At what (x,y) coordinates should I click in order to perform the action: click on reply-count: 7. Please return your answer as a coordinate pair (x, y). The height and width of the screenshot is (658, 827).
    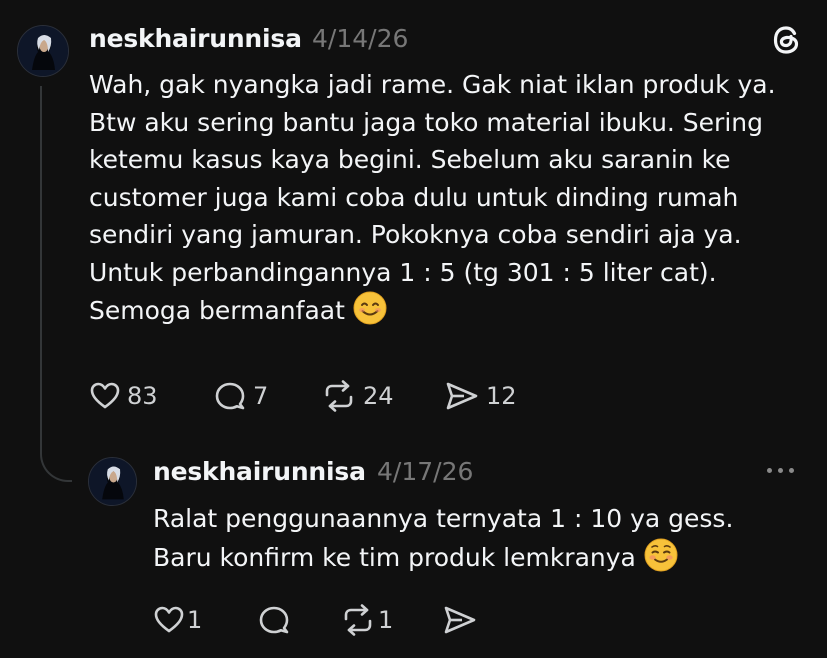
    Looking at the image, I should click on (261, 396).